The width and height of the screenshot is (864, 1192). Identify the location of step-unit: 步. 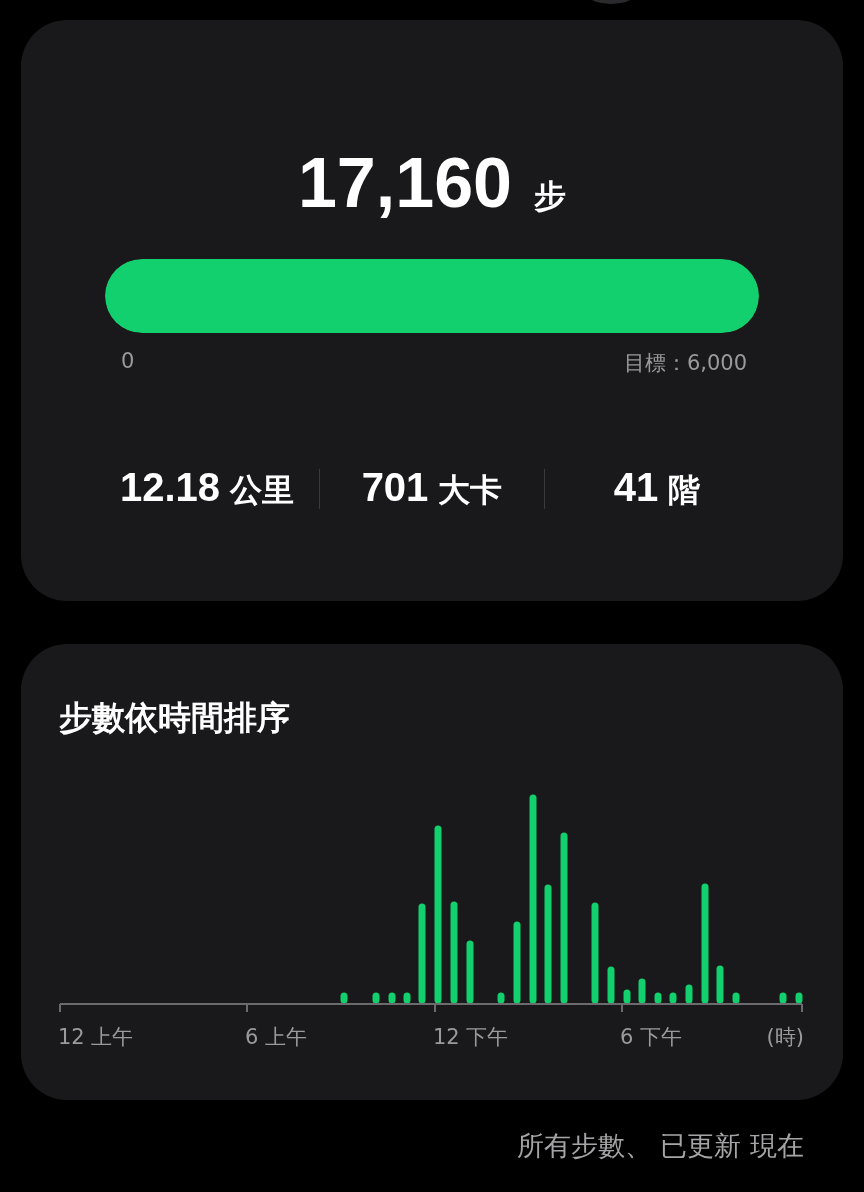
(550, 196).